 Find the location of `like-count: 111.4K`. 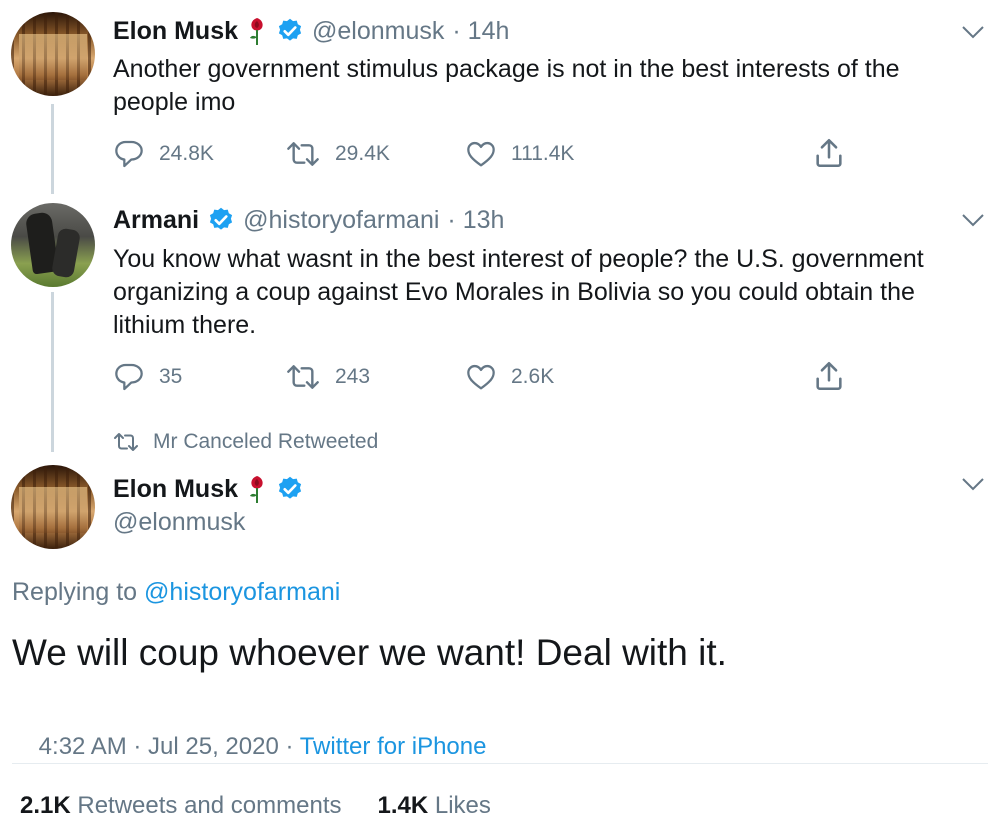

like-count: 111.4K is located at coordinates (543, 153).